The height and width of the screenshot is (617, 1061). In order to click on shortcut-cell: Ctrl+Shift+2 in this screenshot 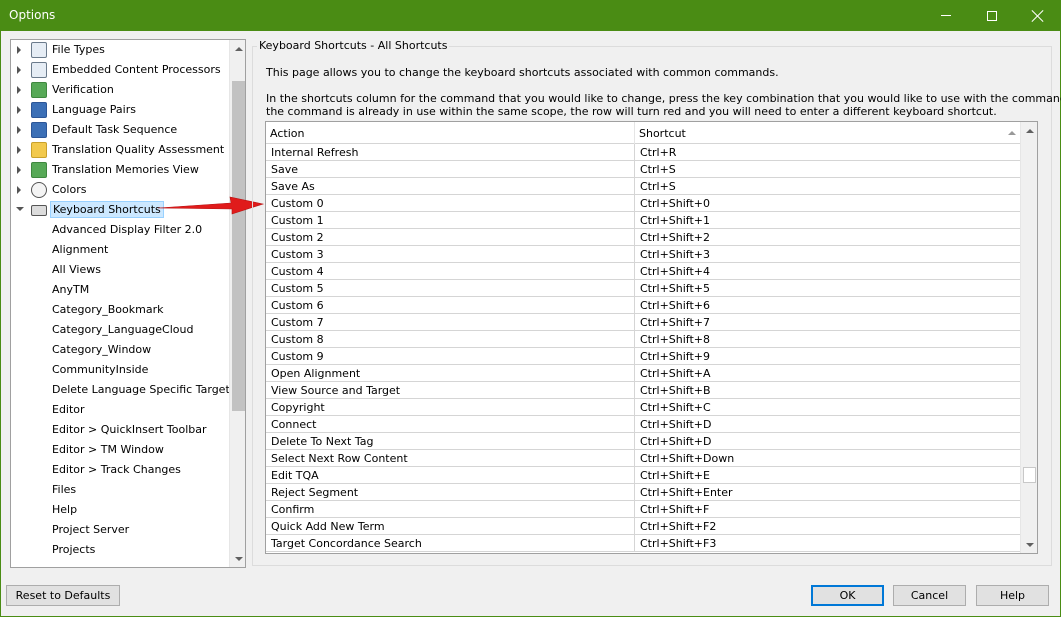, I will do `click(675, 237)`.